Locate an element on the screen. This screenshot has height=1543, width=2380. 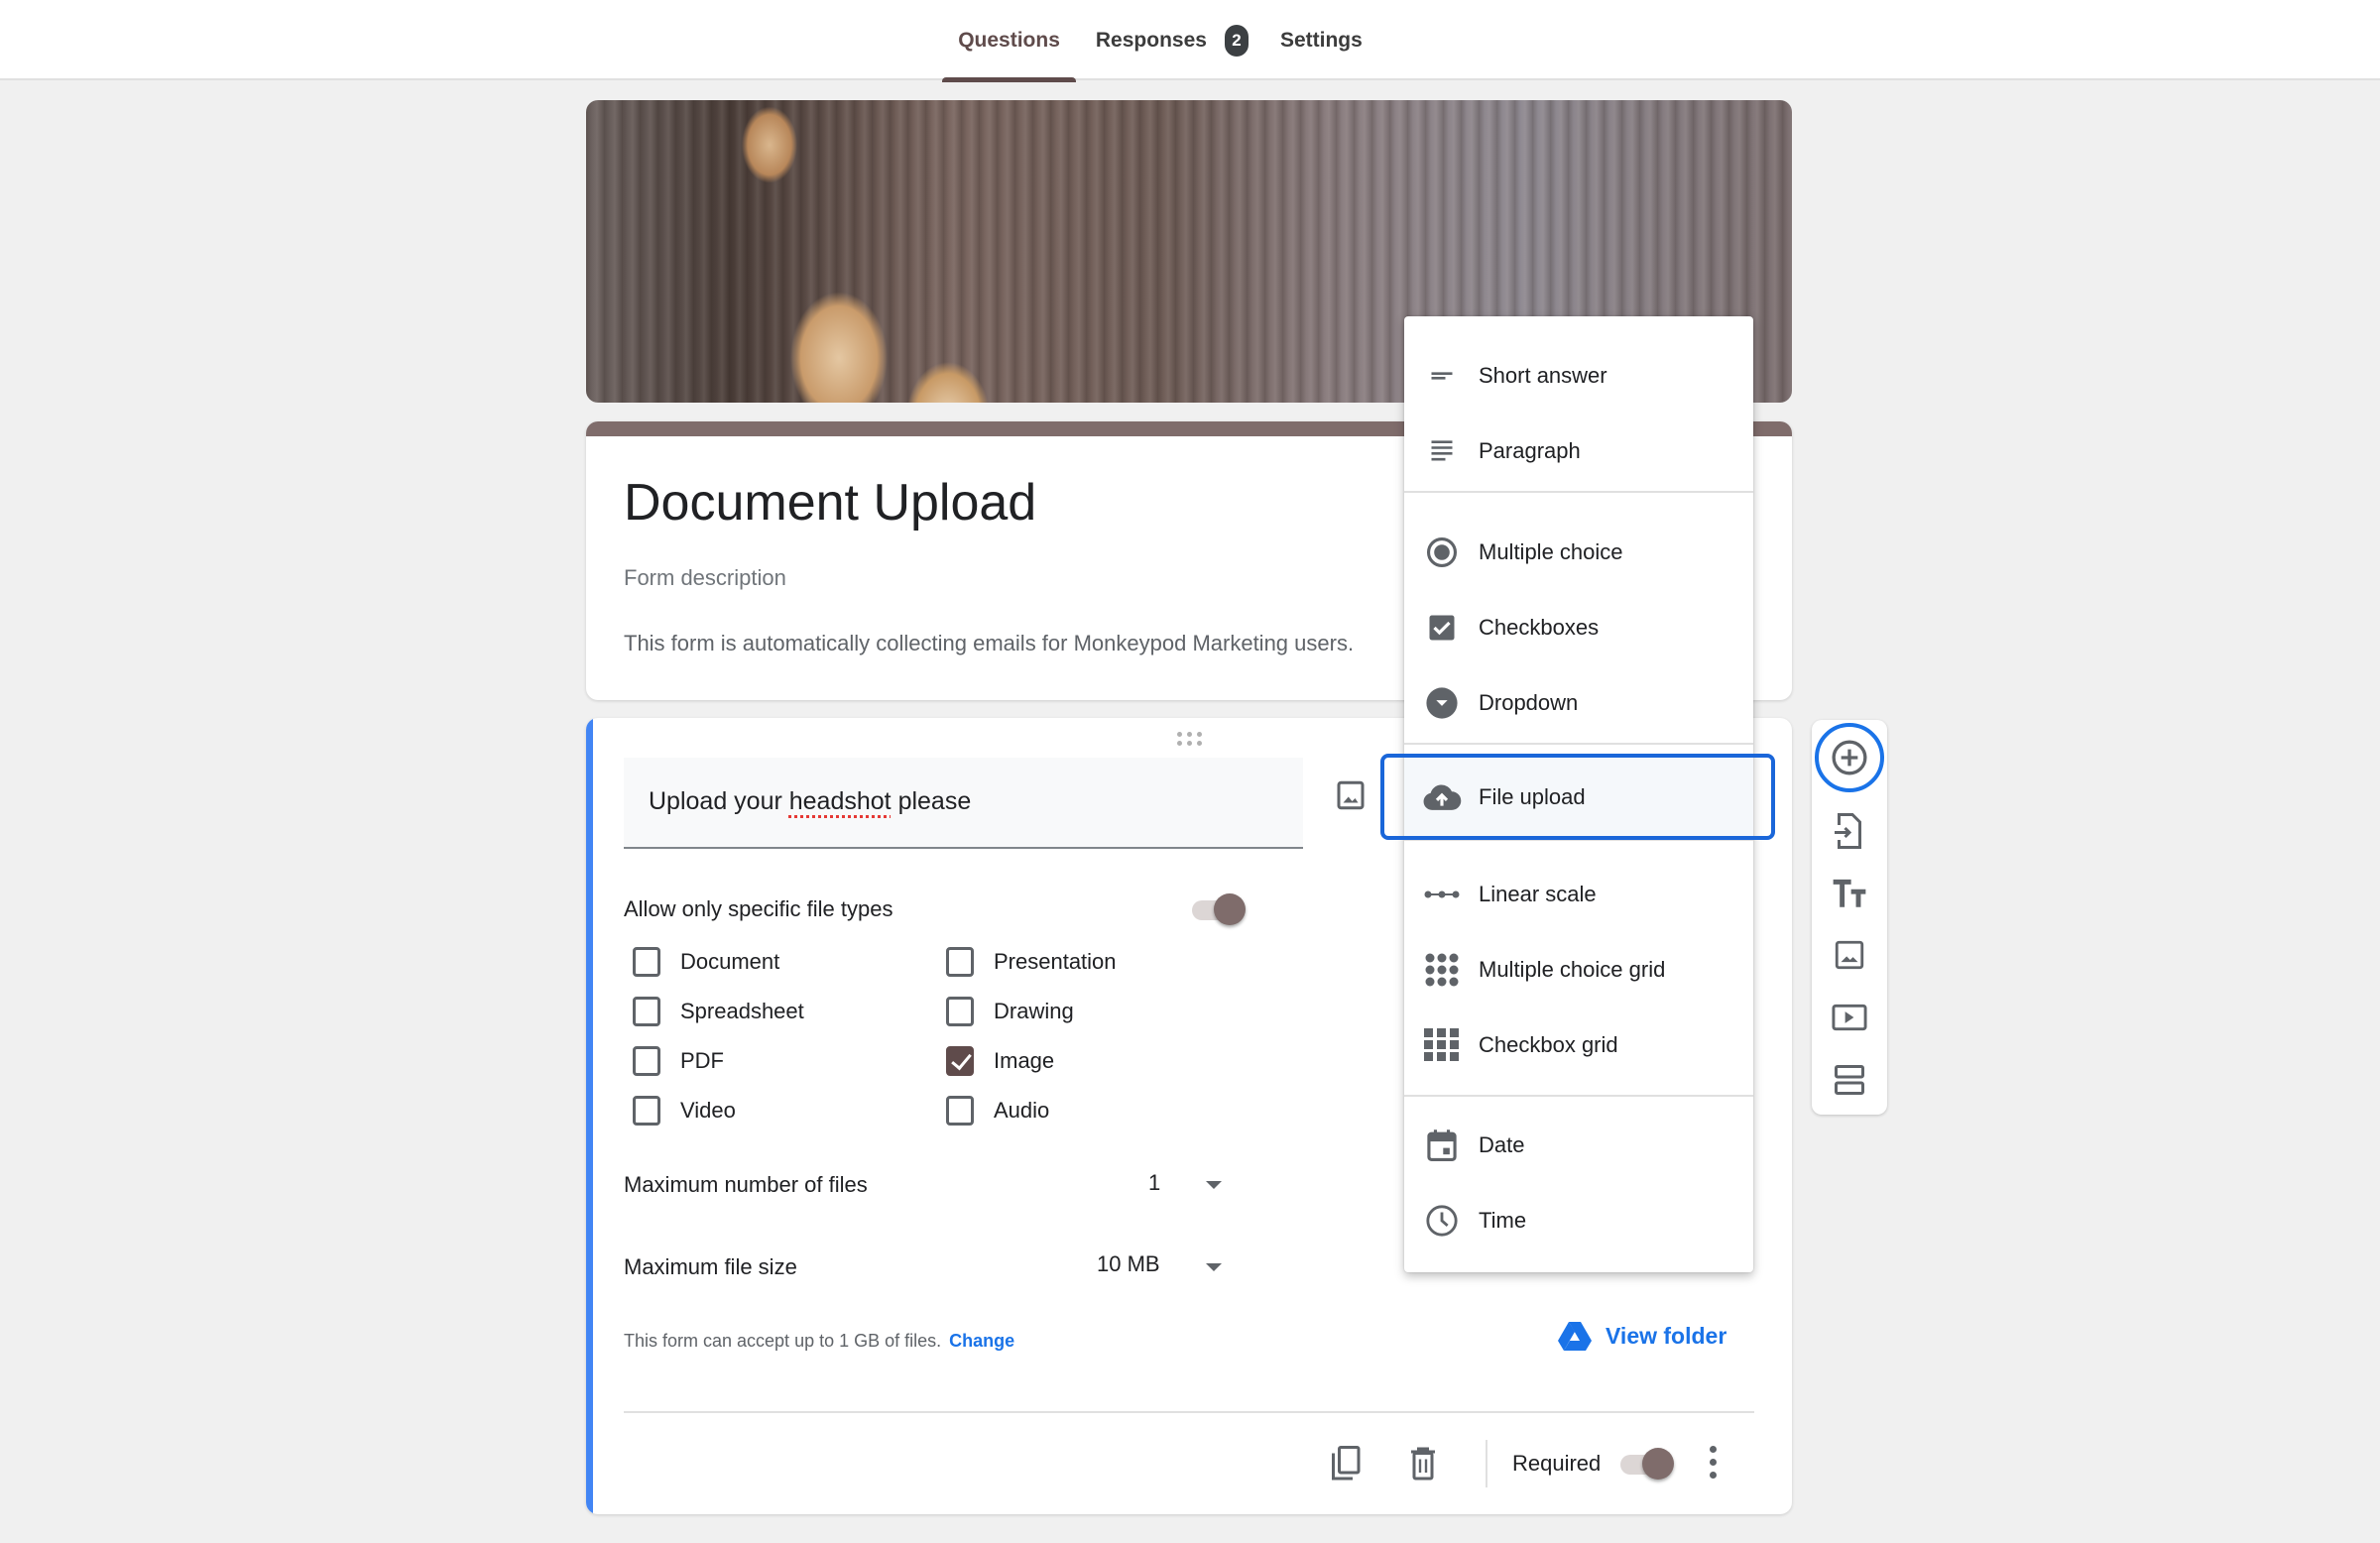
menu-item-linear-scale: Linear scale is located at coordinates (1578, 894).